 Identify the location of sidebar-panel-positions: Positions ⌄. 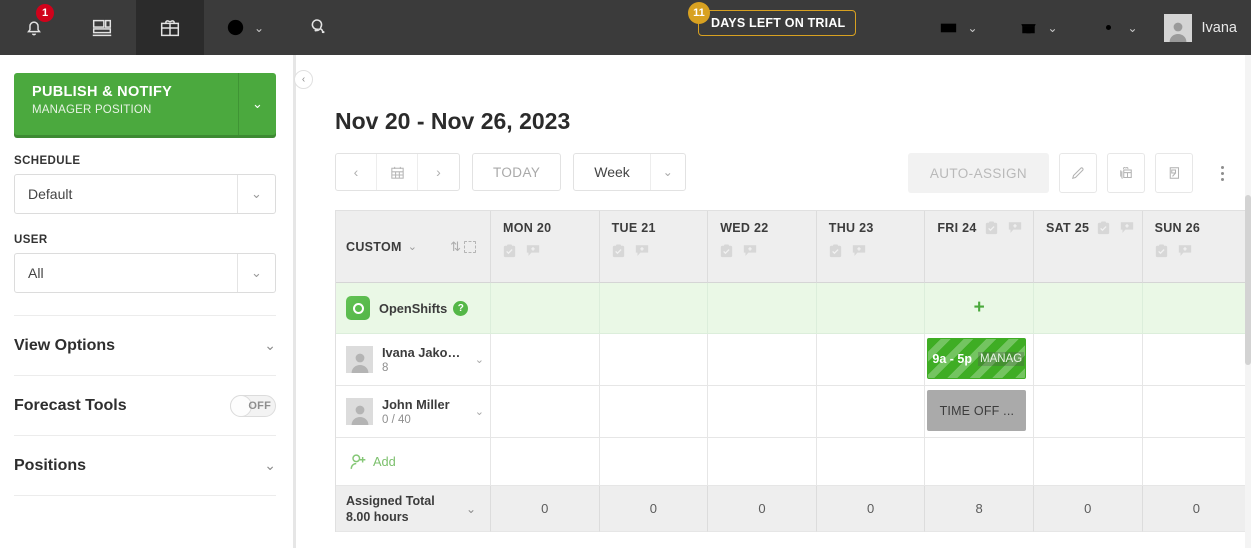
(145, 465).